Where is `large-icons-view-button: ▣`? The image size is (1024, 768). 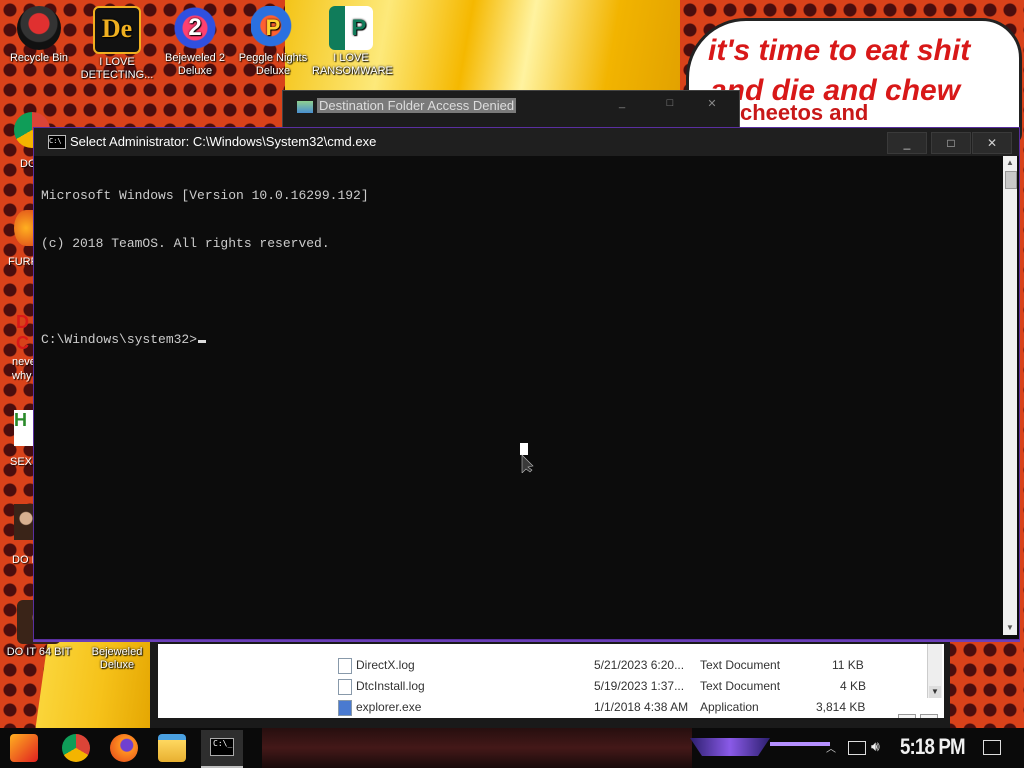 large-icons-view-button: ▣ is located at coordinates (929, 716).